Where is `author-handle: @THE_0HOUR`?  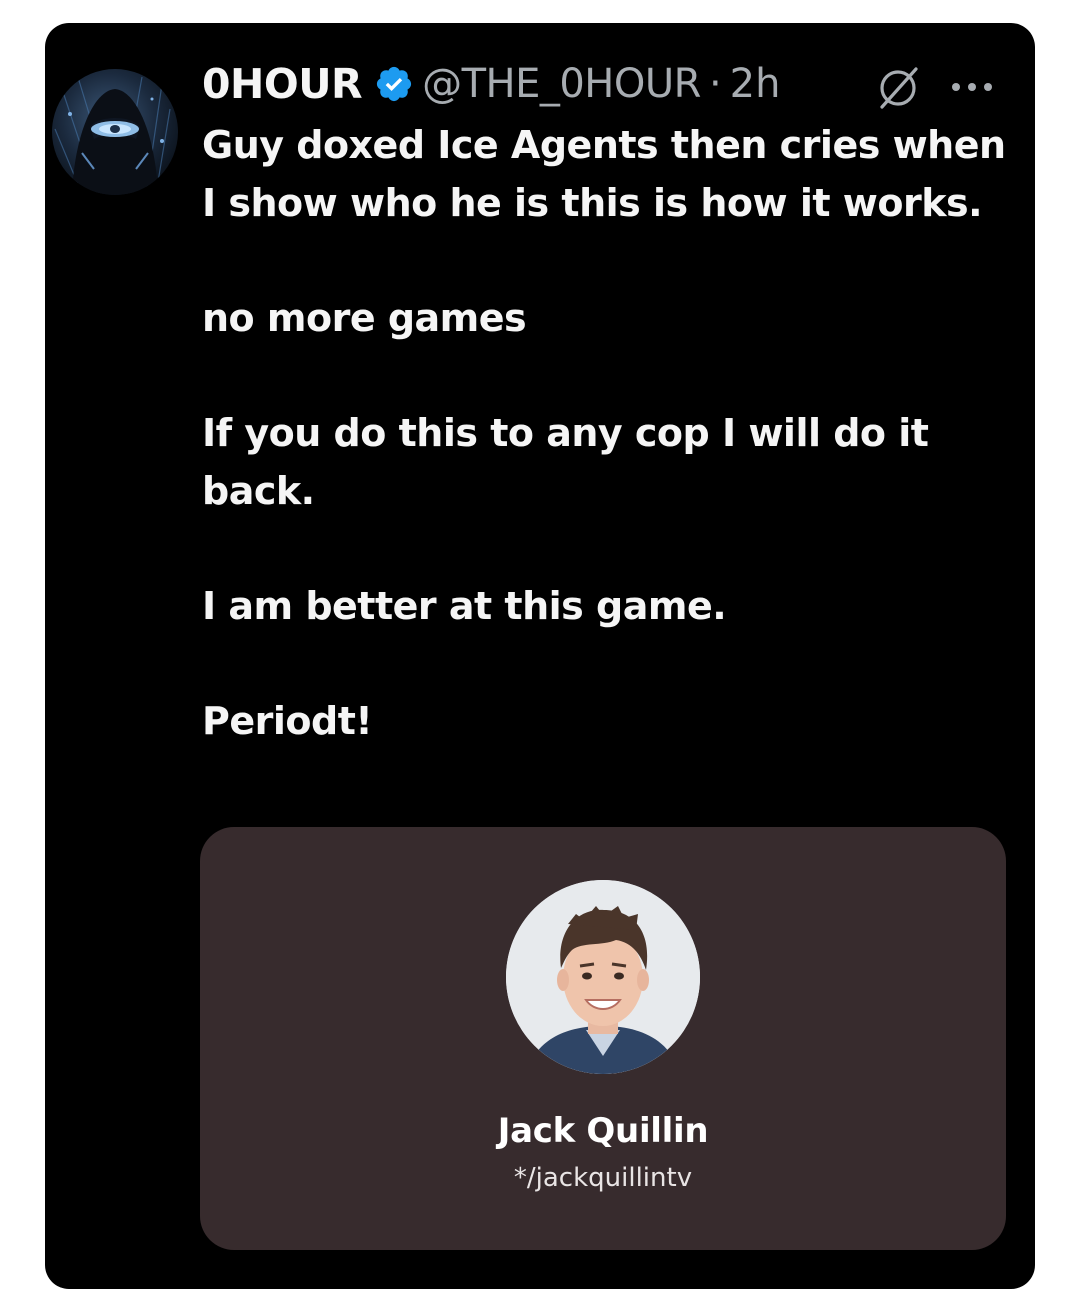 author-handle: @THE_0HOUR is located at coordinates (561, 84).